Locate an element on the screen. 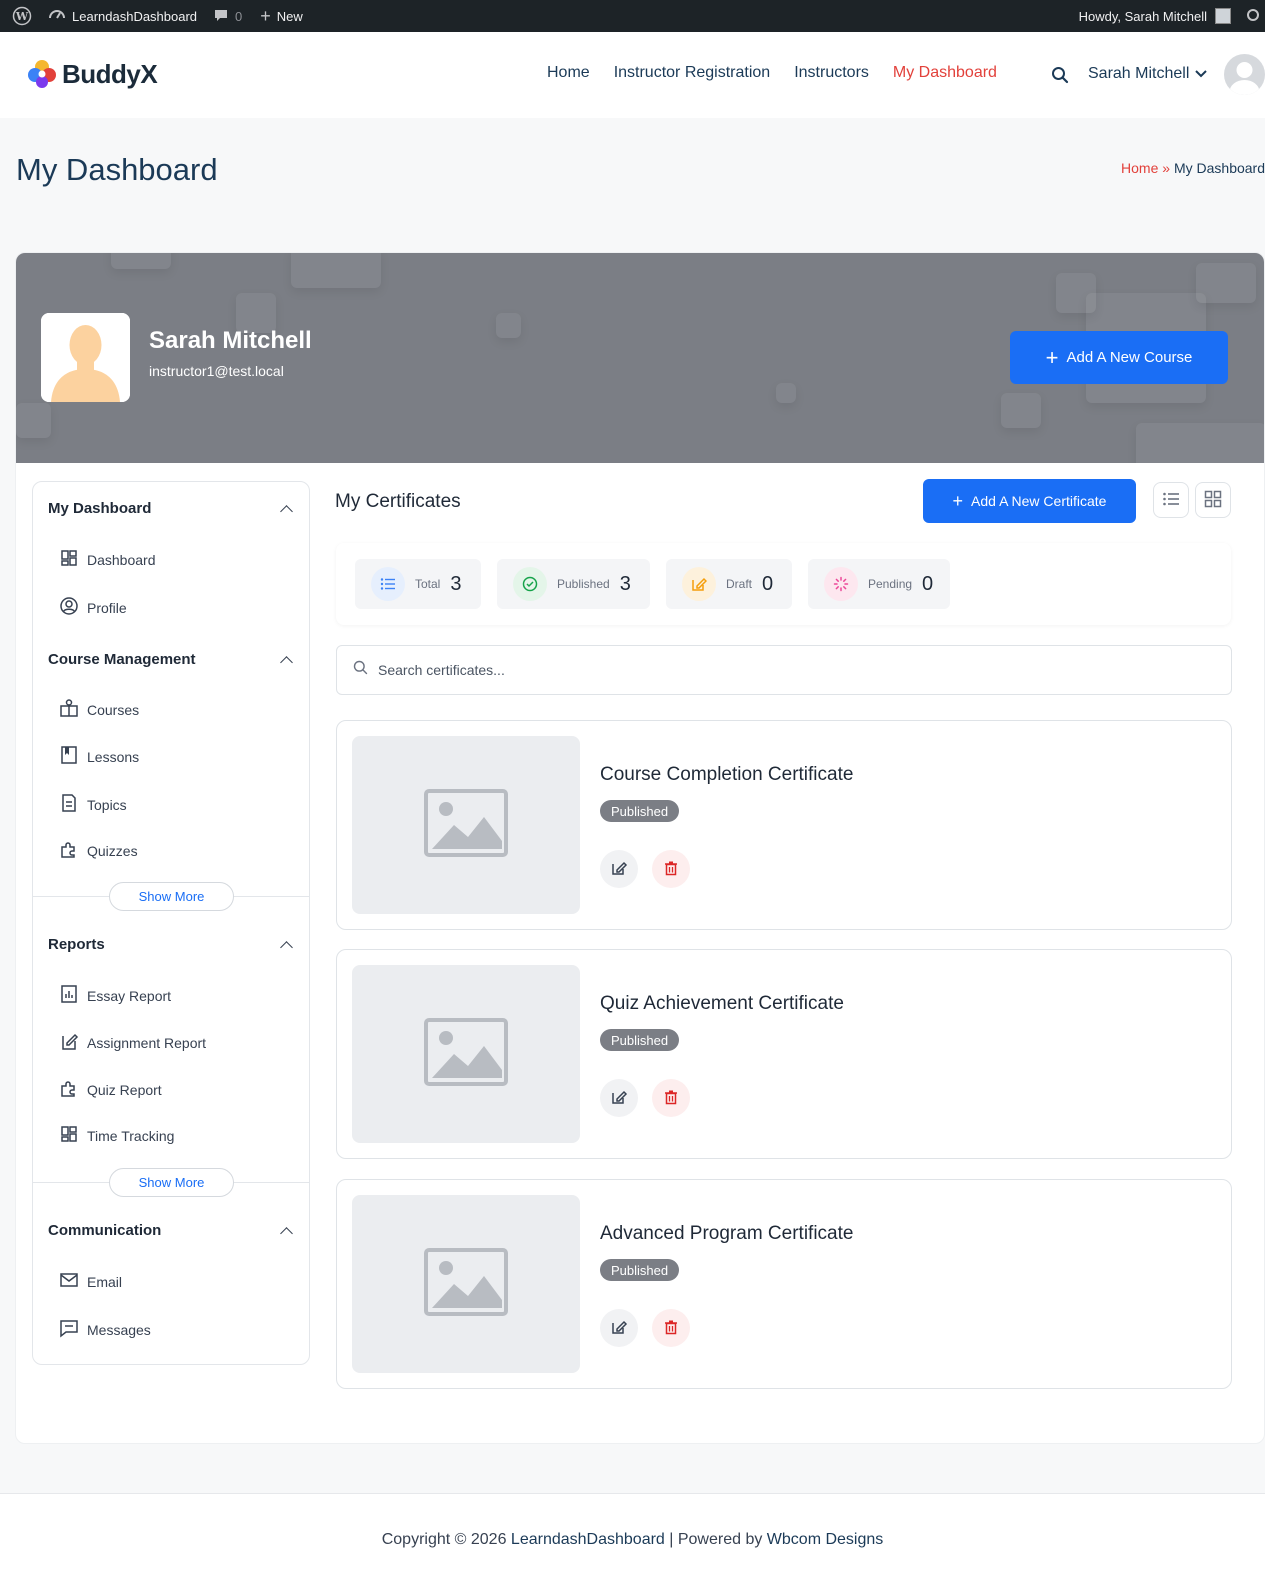  search-input is located at coordinates (788, 670).